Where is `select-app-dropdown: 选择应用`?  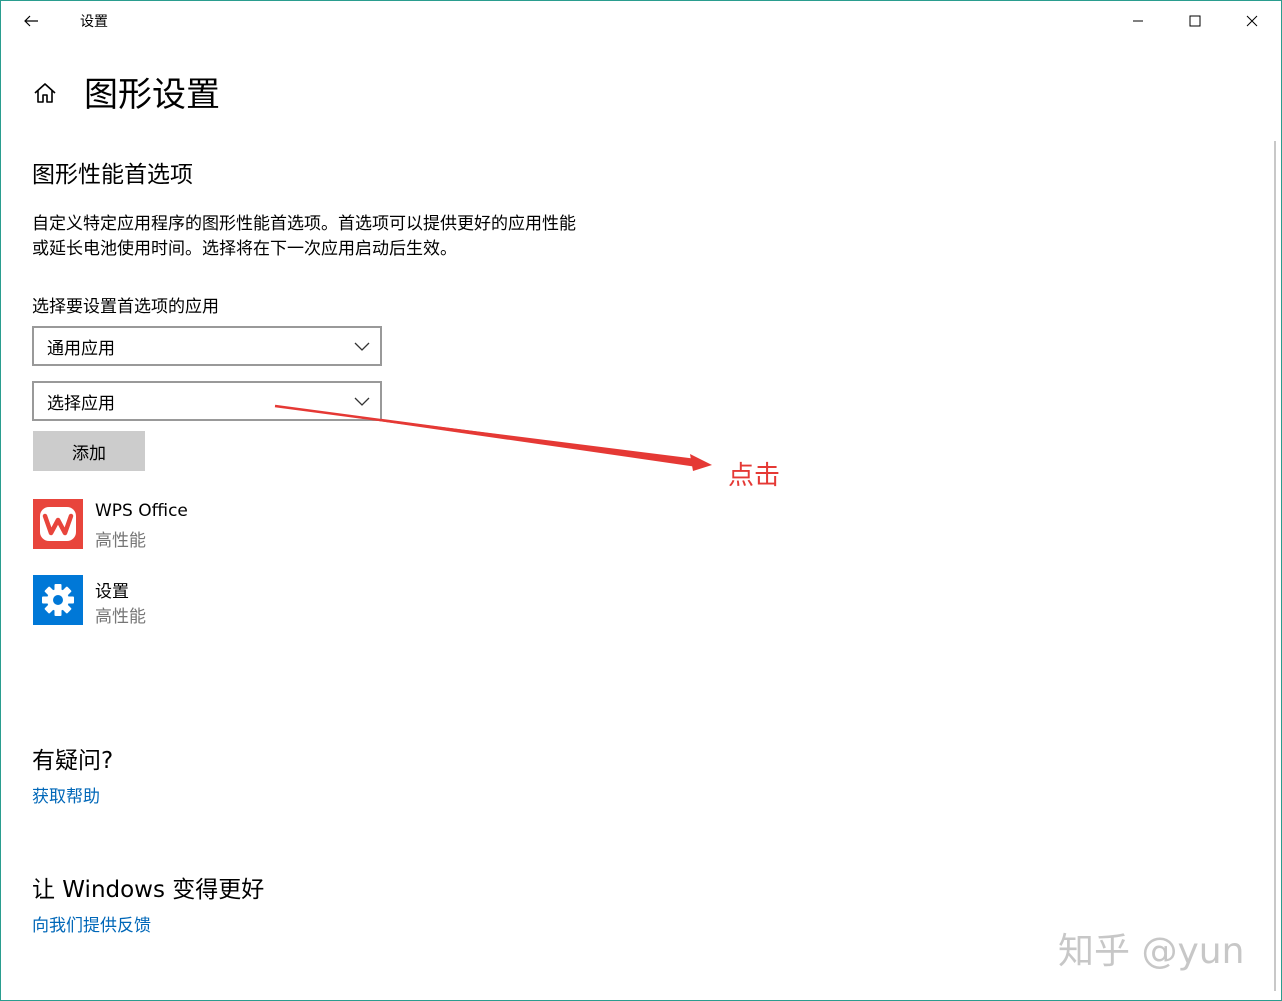 select-app-dropdown: 选择应用 is located at coordinates (207, 401).